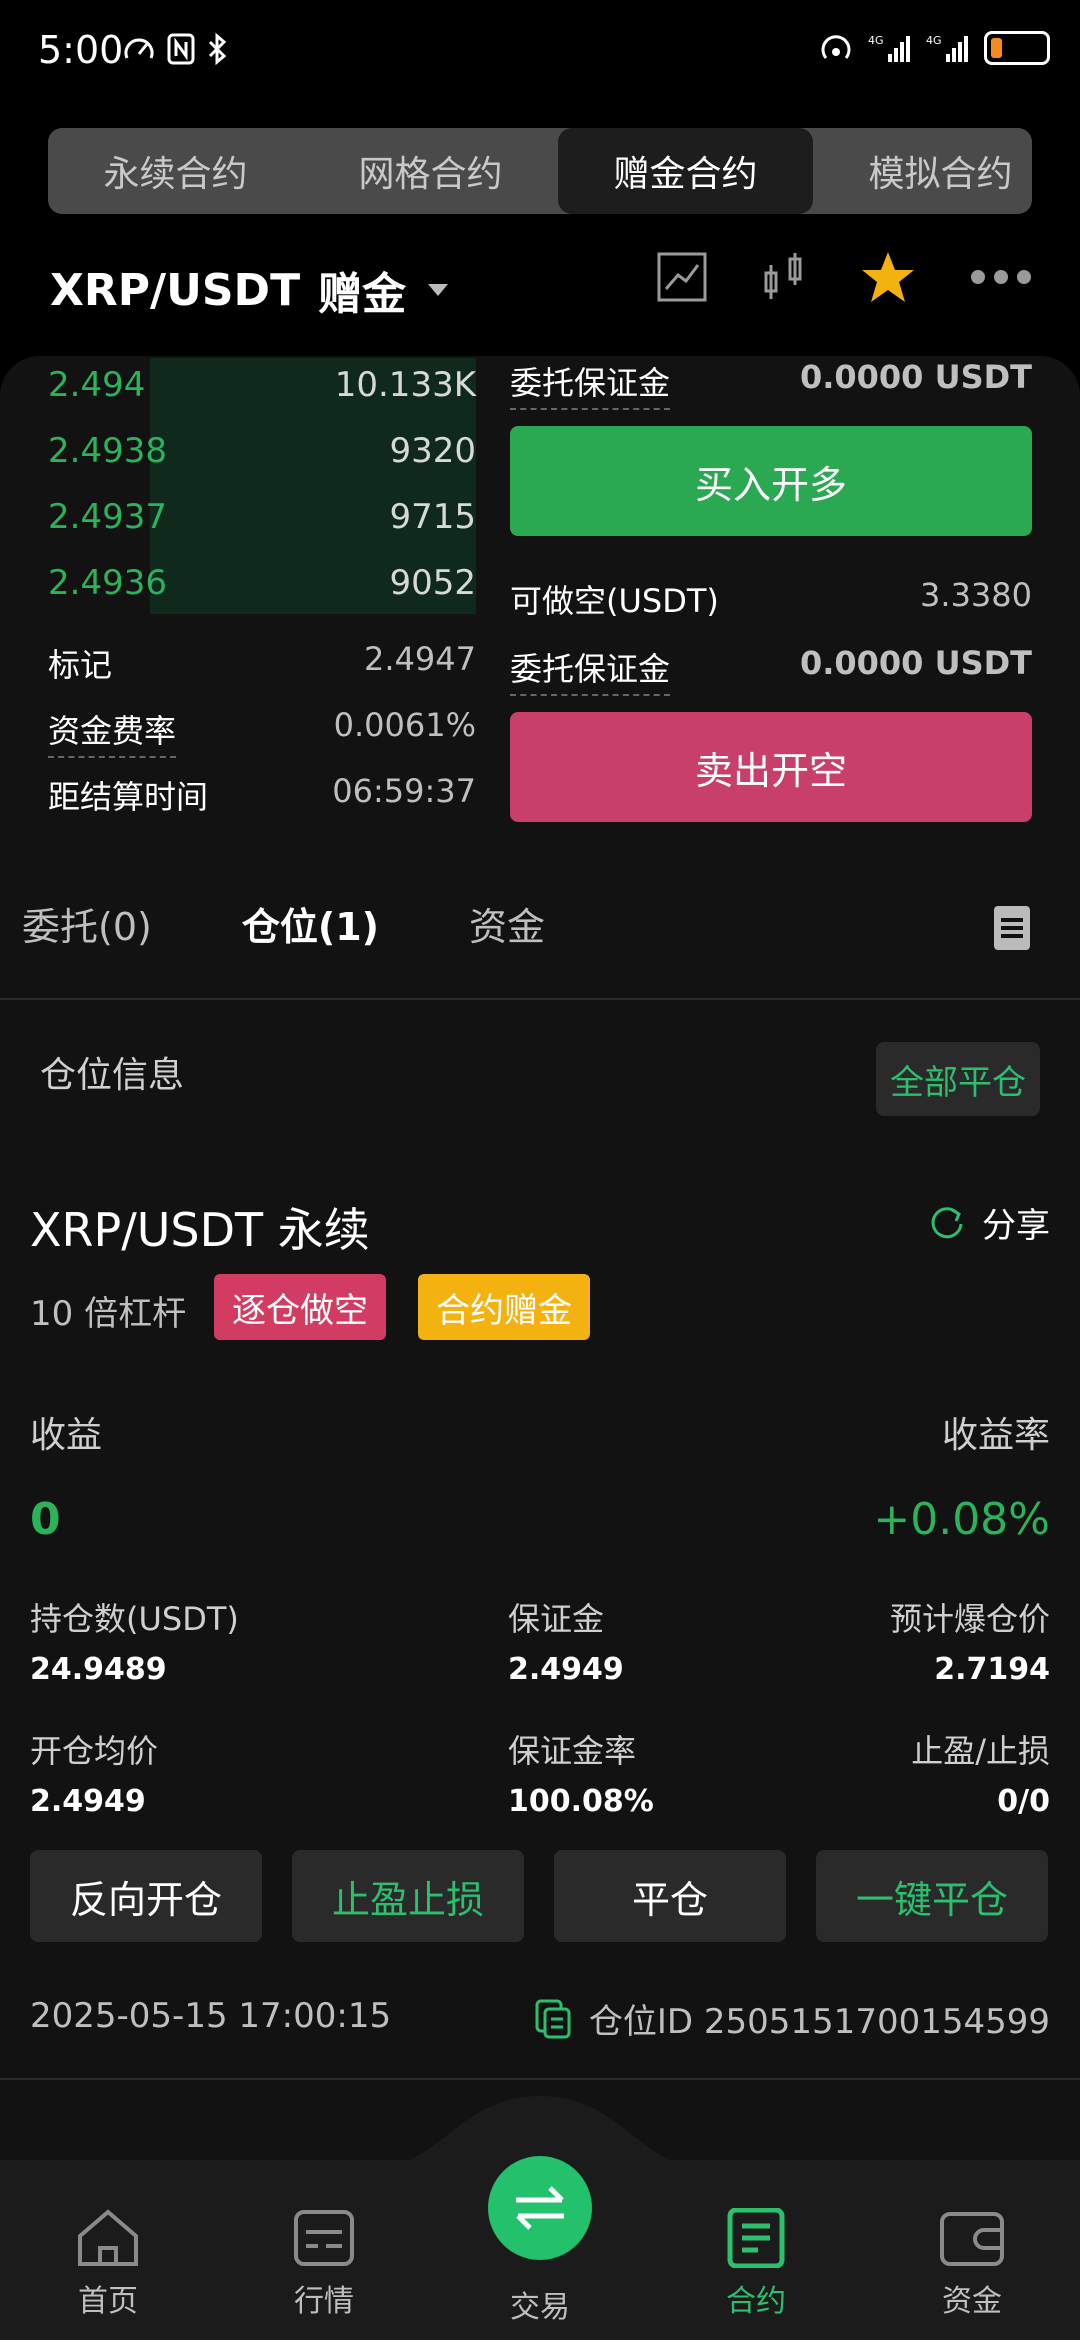 The width and height of the screenshot is (1080, 2340). What do you see at coordinates (139, 48) in the screenshot?
I see `speed-icon` at bounding box center [139, 48].